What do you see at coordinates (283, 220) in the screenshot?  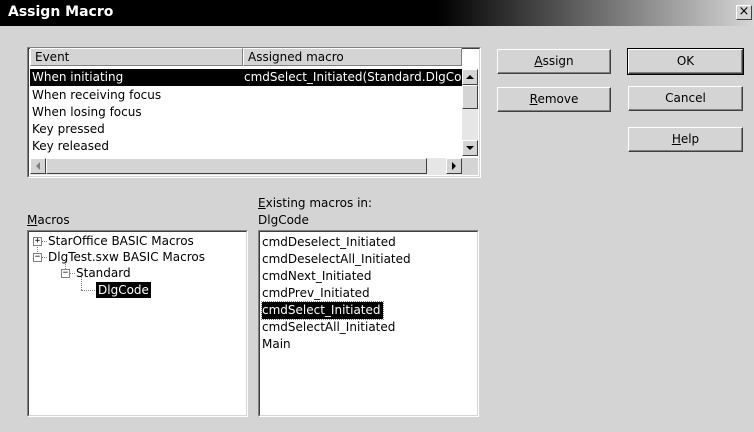 I see `existing-macros-library-name: DlgCode` at bounding box center [283, 220].